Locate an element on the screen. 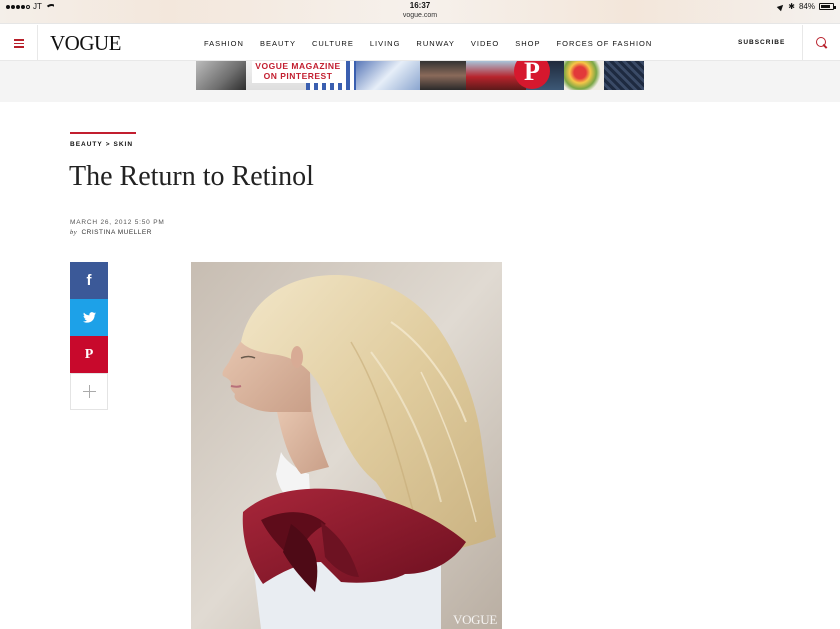 The height and width of the screenshot is (629, 840). ad-strip: VOGUE MAGAZINE ON PINTEREST P is located at coordinates (420, 81).